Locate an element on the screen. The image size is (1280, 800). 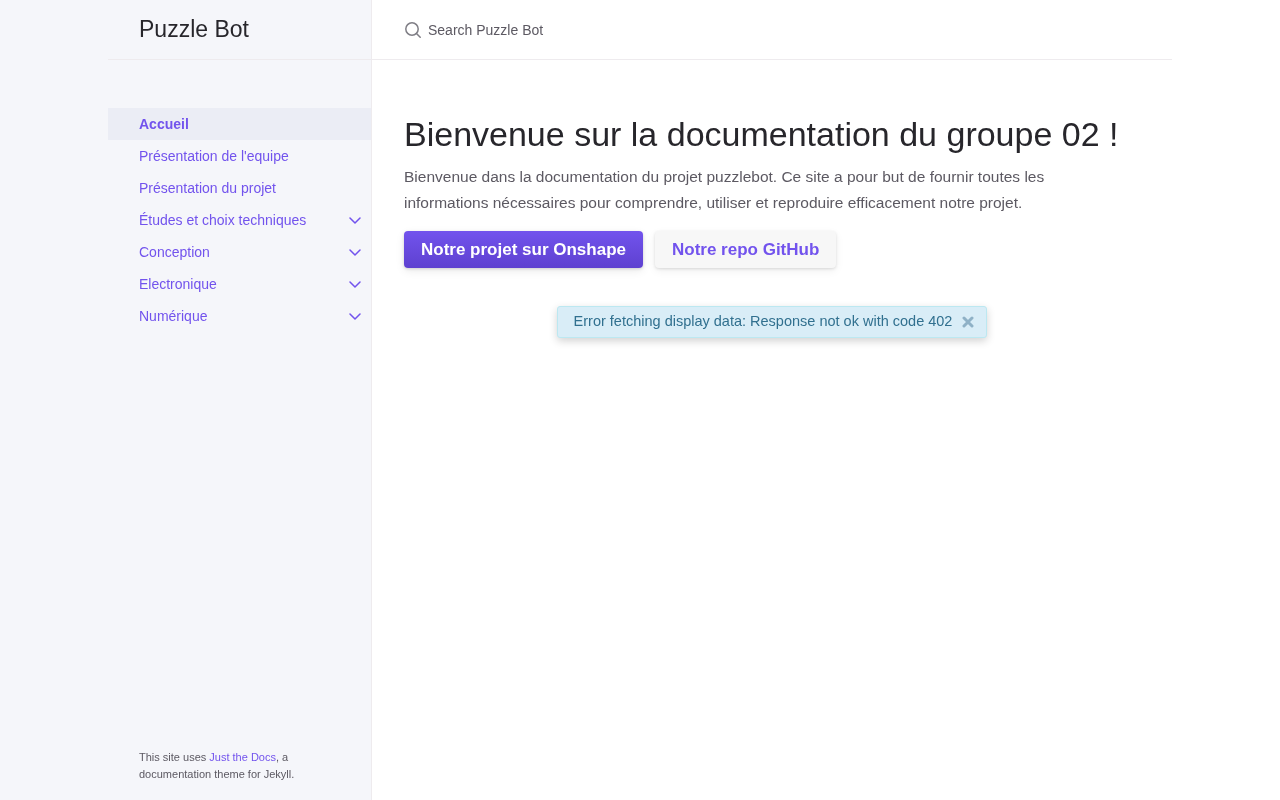
intro-paragraph: Bienvenue dans la documentation du projet puzzlebot. Ce site a pour but de fournir toutes les informations nécessaires pour comprendre, utiliser et reproduire efficacement notre projet. is located at coordinates (725, 190).